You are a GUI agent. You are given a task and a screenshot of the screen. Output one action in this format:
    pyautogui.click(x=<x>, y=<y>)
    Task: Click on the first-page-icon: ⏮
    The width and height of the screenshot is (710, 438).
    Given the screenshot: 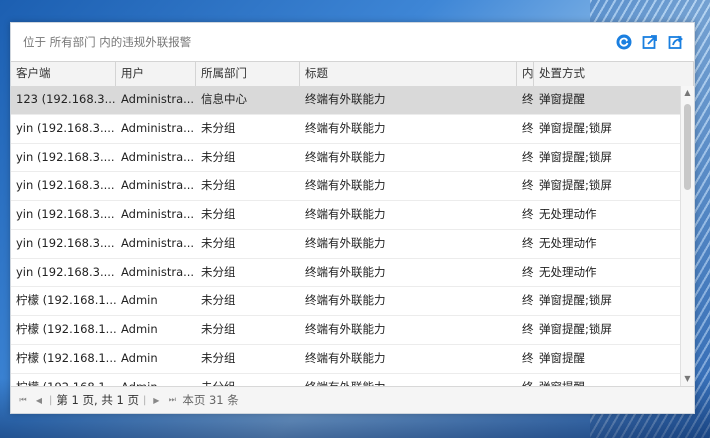 What is the action you would take?
    pyautogui.click(x=23, y=400)
    